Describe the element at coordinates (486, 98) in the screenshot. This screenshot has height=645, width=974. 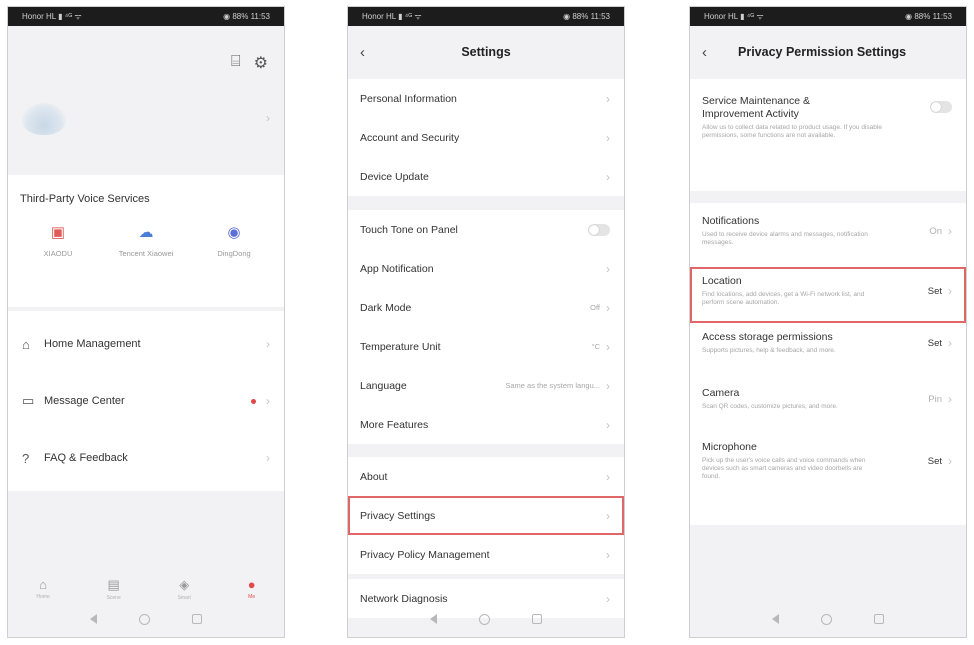
I see `settings-item-personal-information: Personal Information ›` at that location.